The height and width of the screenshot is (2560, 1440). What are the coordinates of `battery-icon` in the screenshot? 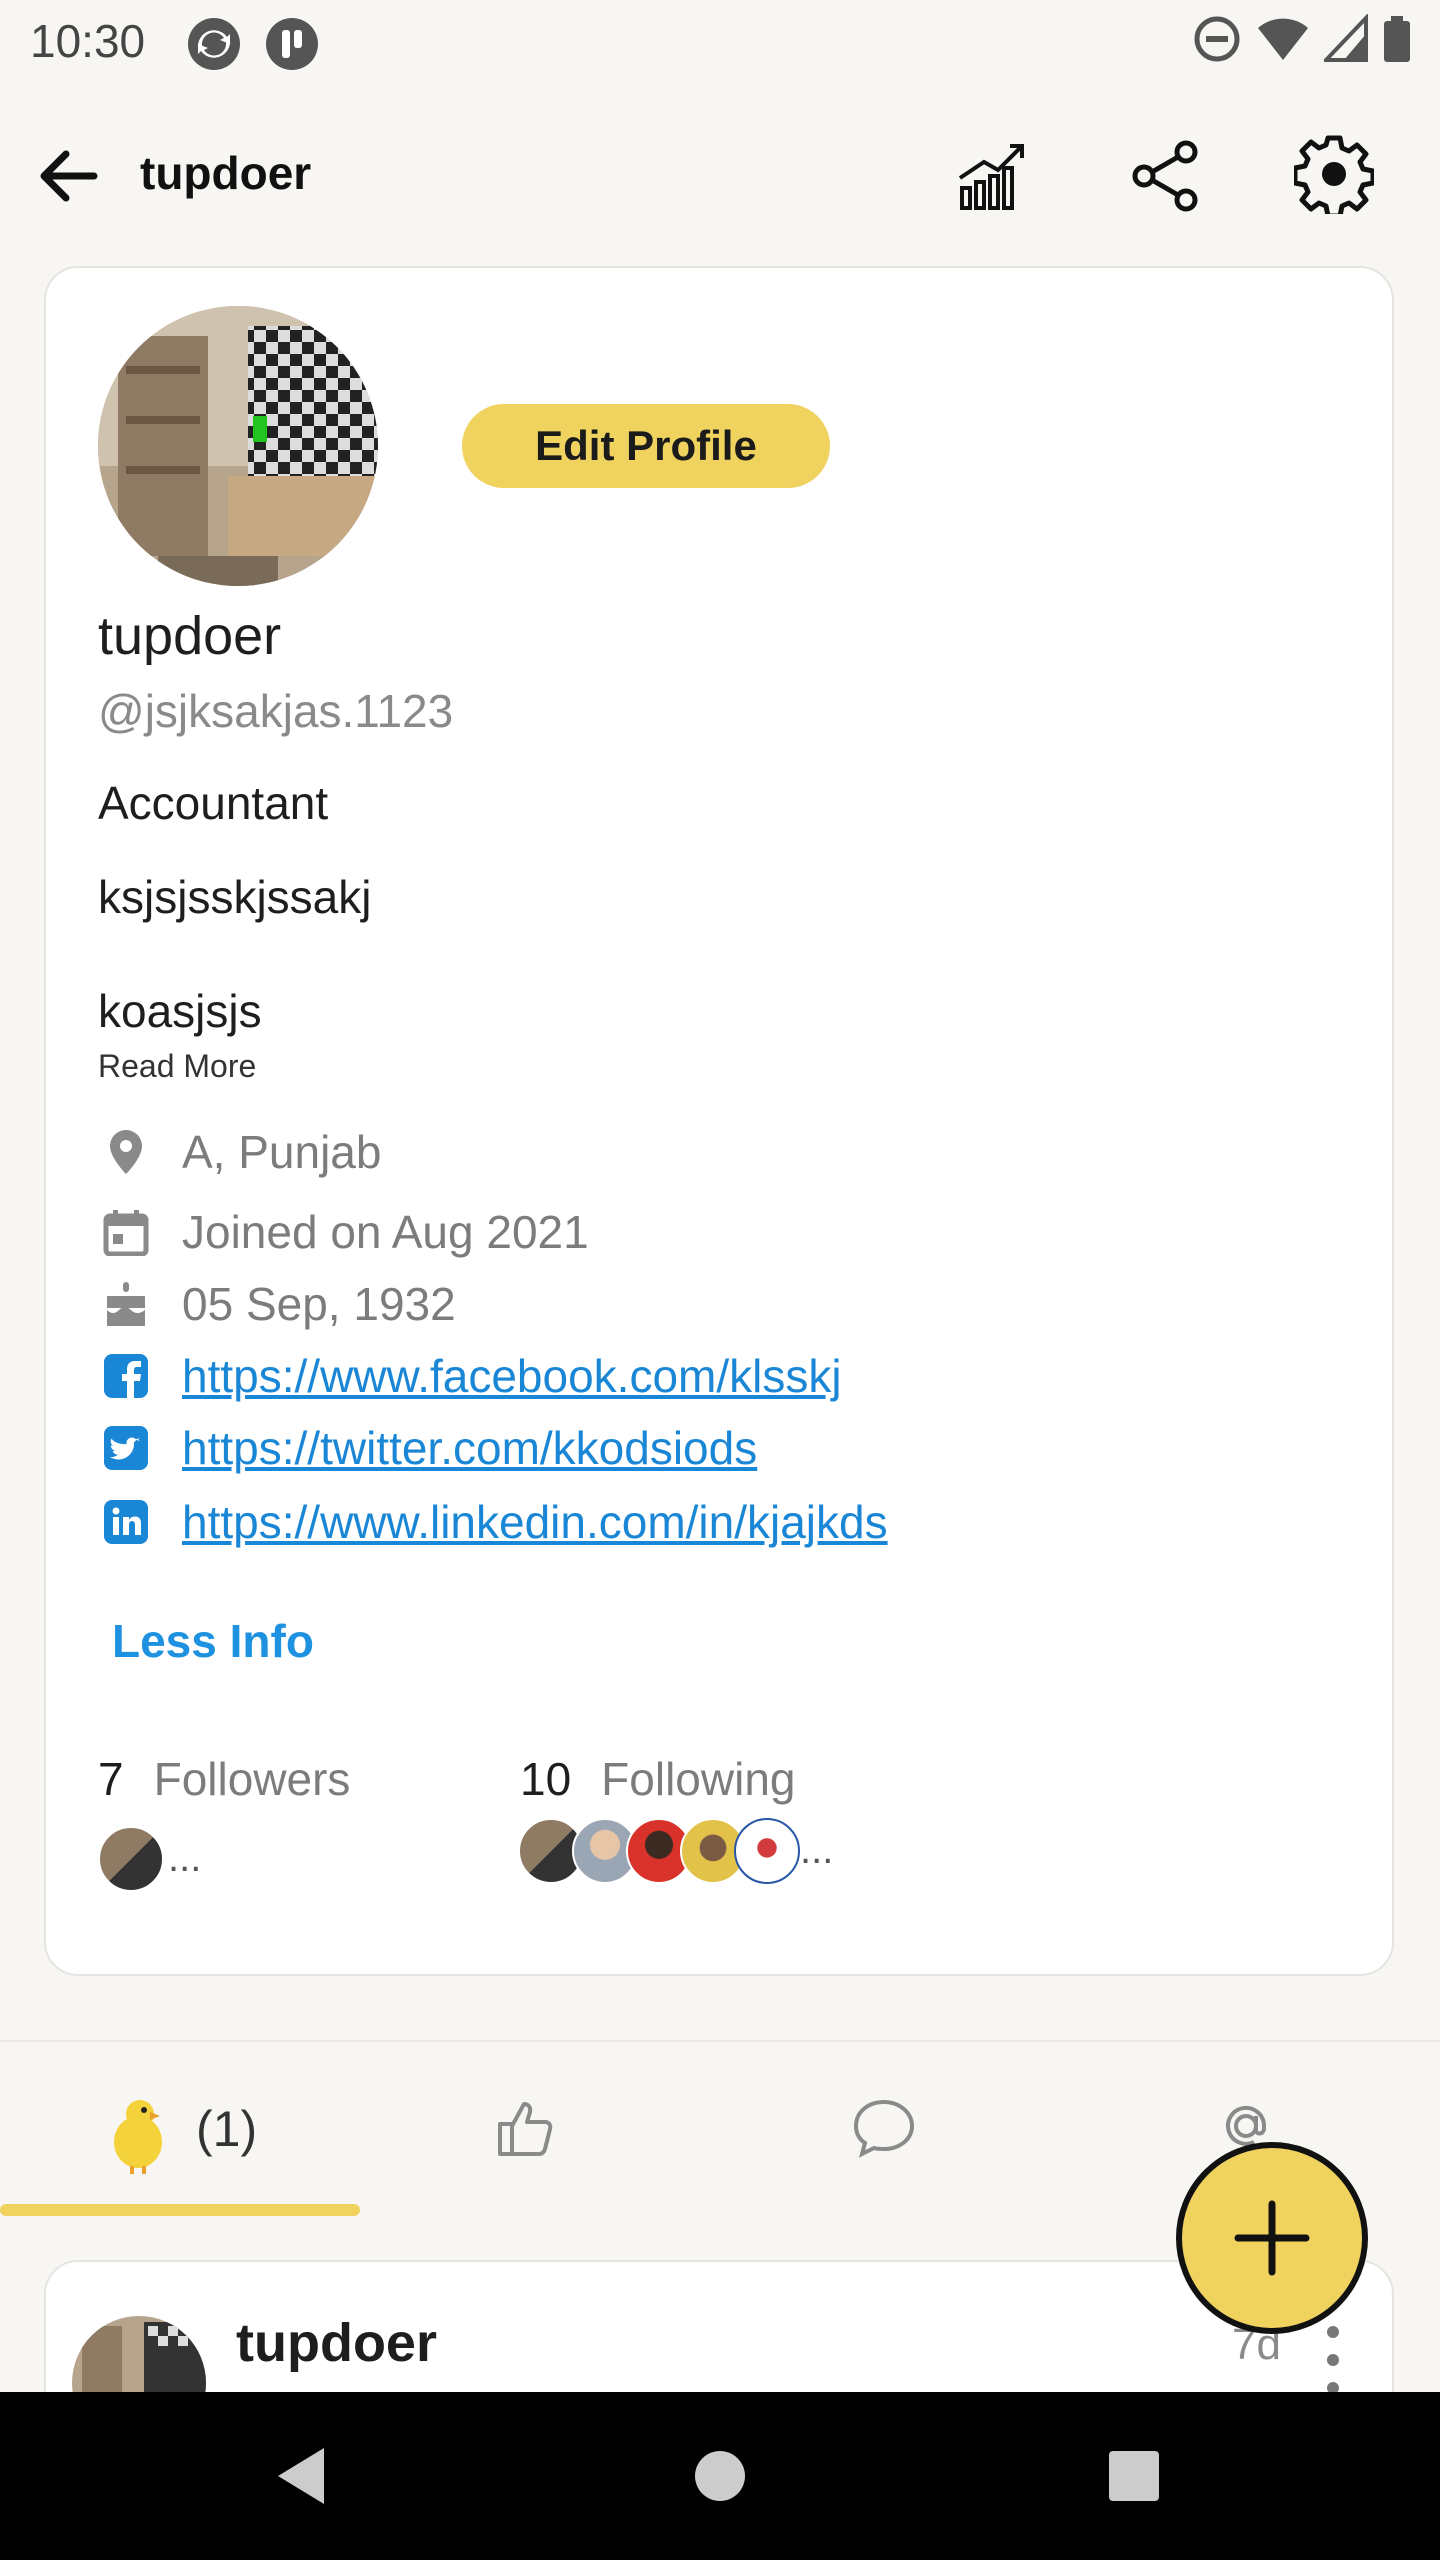 It's located at (1397, 39).